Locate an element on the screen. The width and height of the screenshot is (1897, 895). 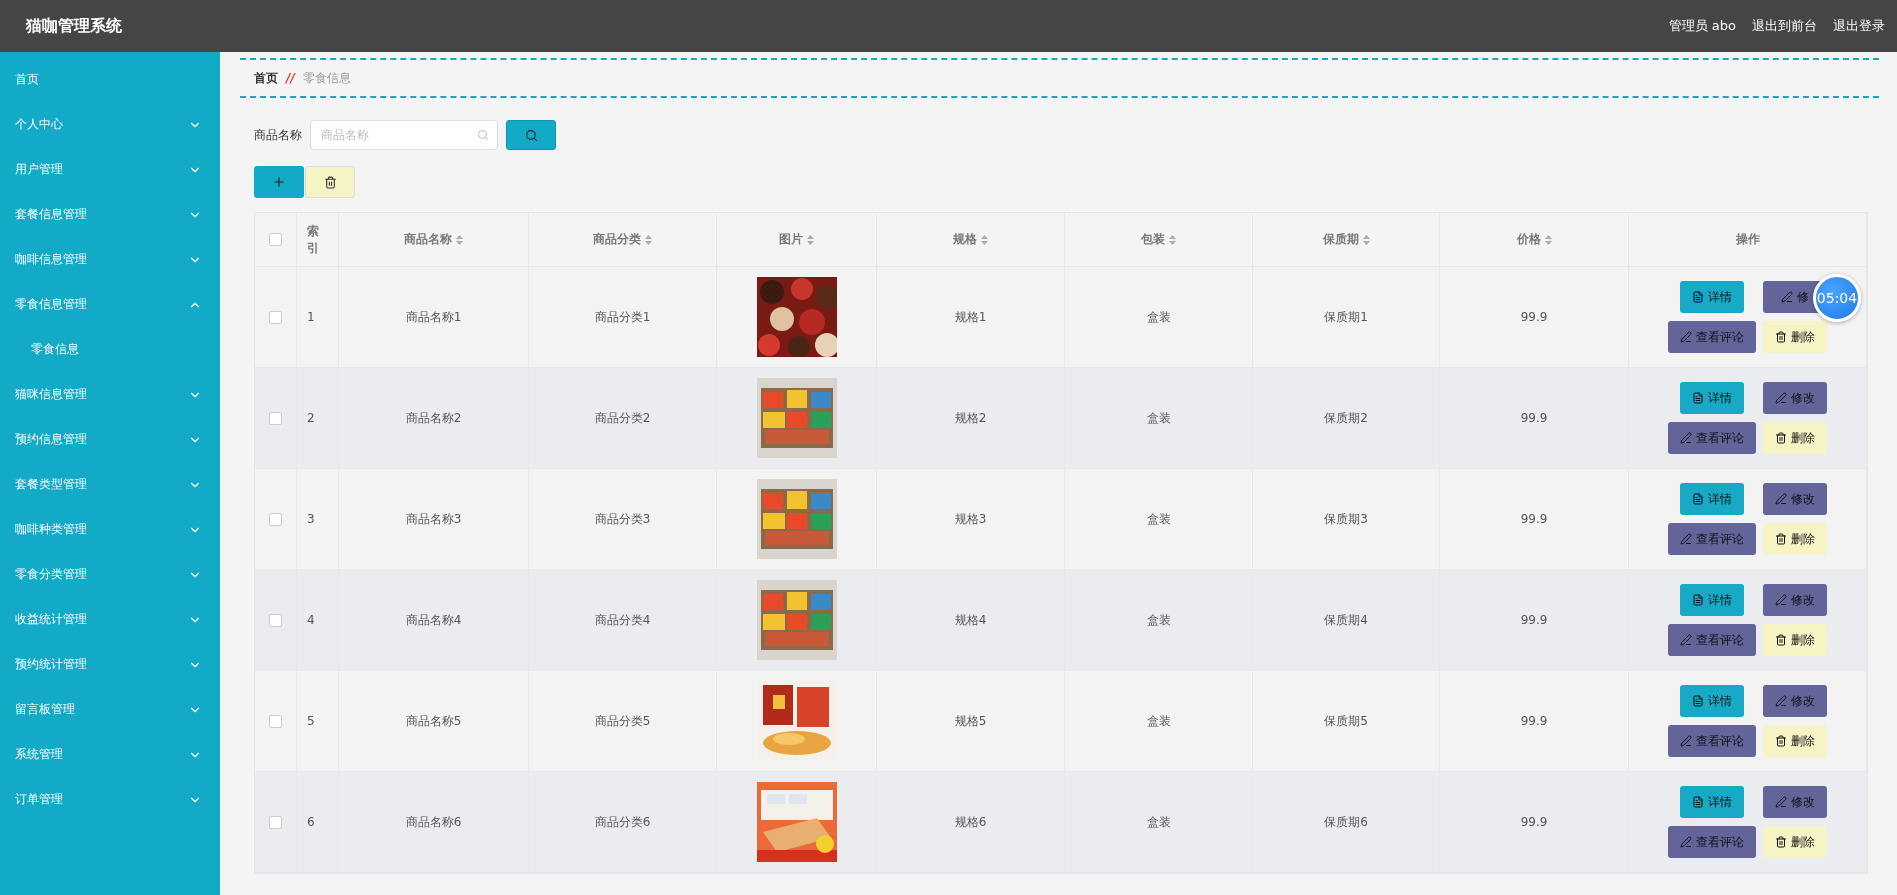
column-header: 商品分类 is located at coordinates (622, 239).